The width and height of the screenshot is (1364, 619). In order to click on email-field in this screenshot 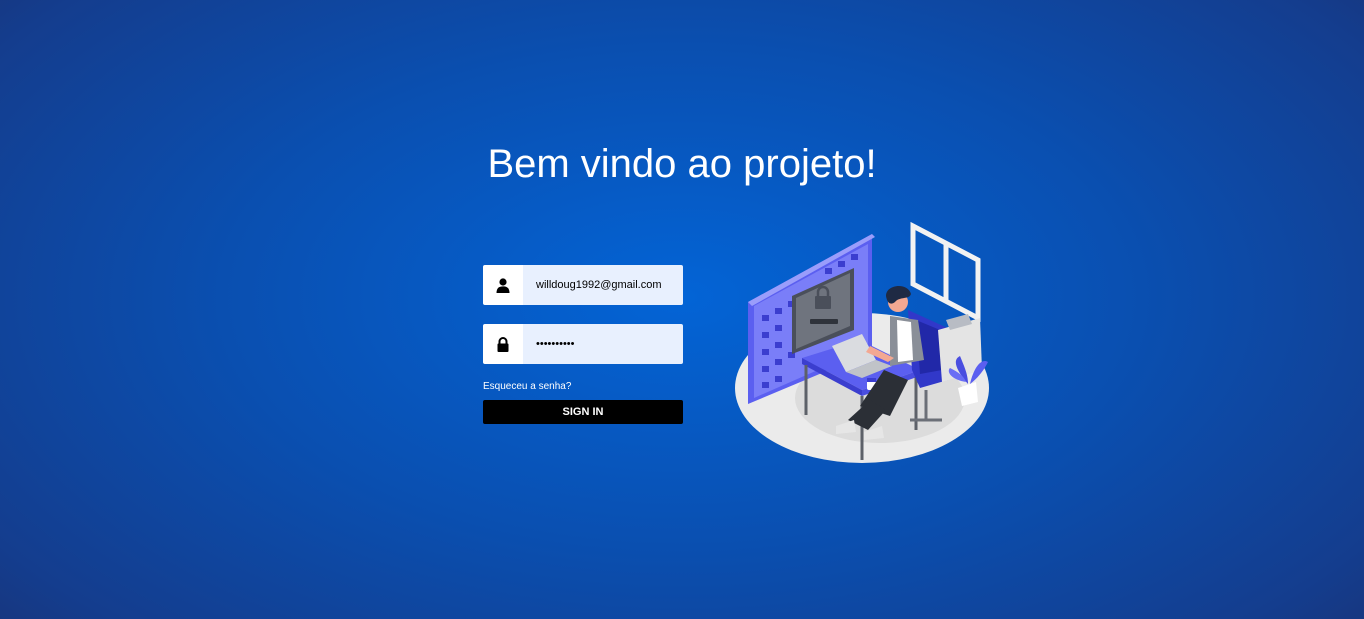, I will do `click(583, 285)`.